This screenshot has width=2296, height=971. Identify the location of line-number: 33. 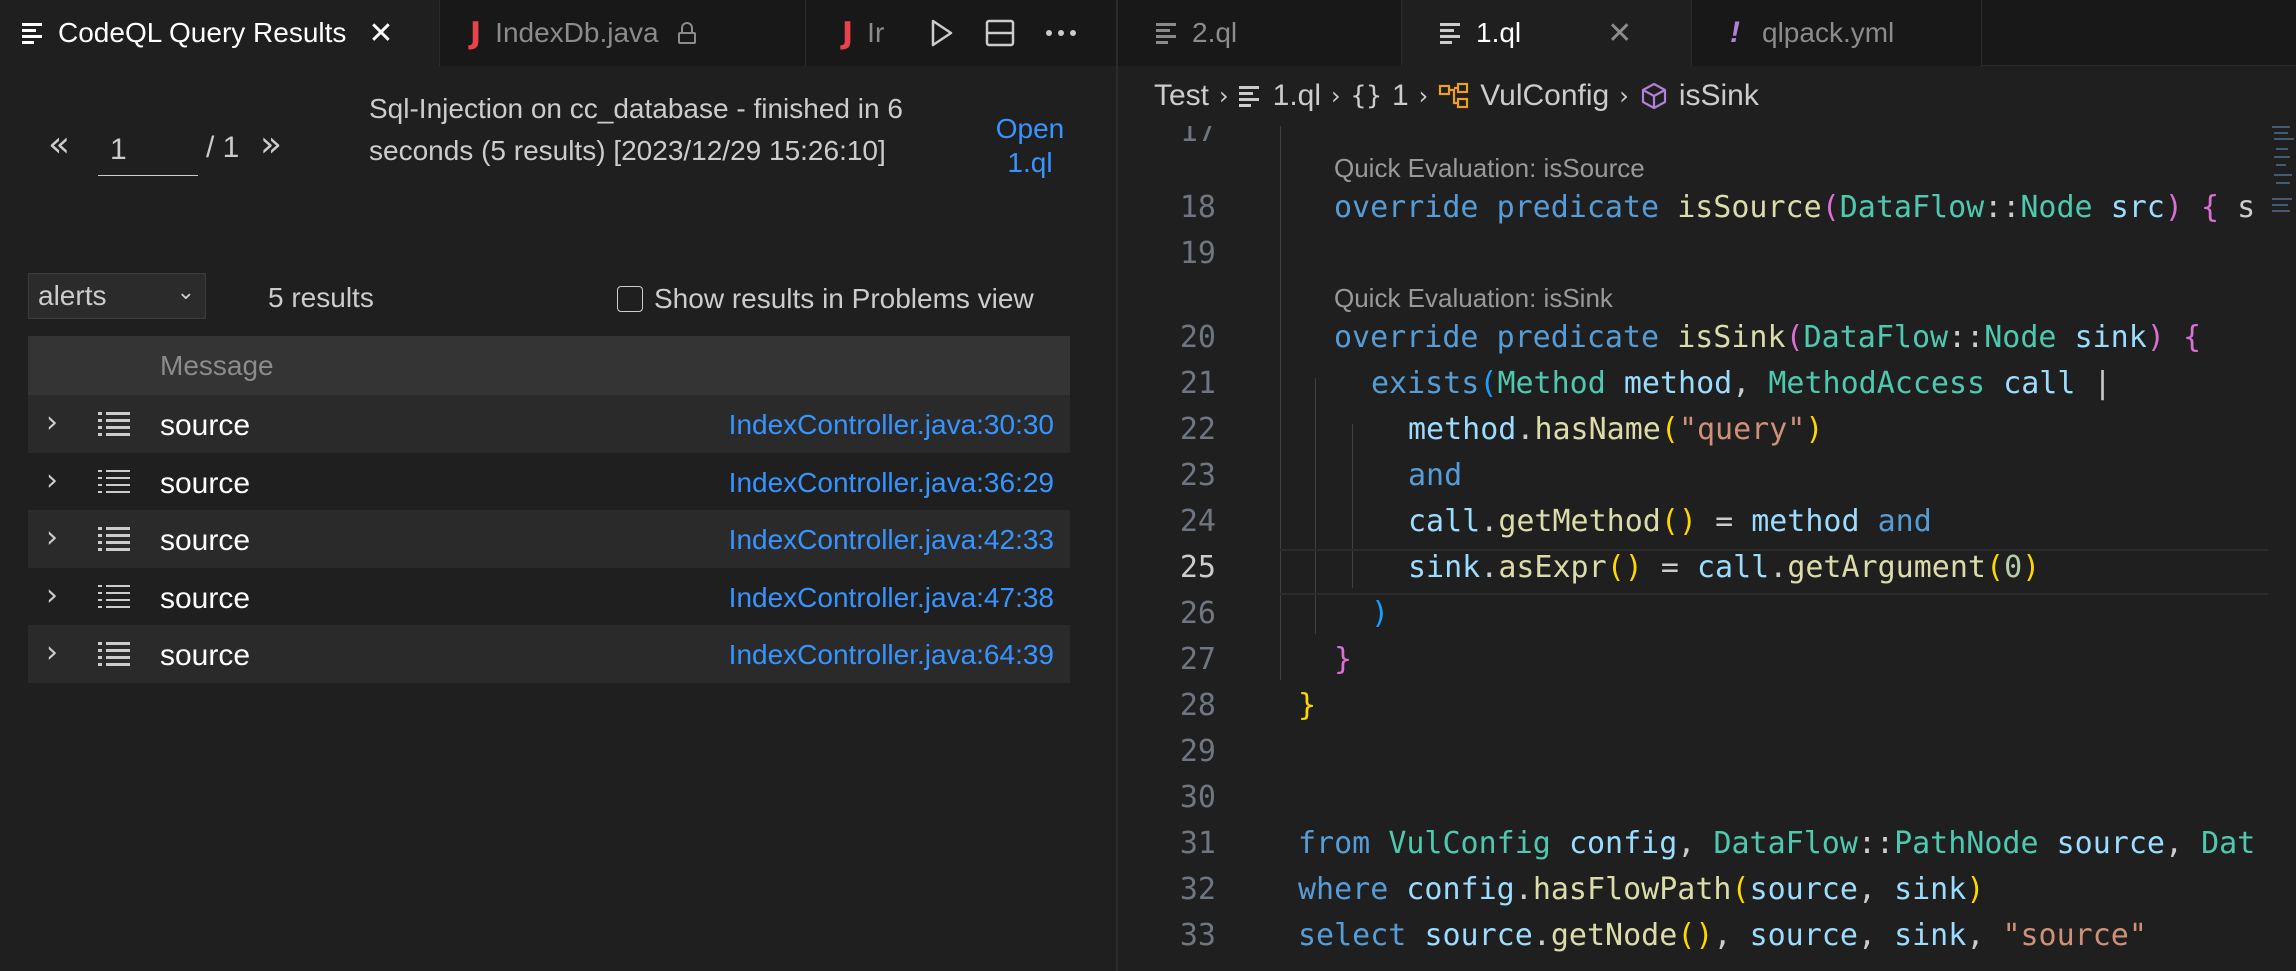
(1197, 935).